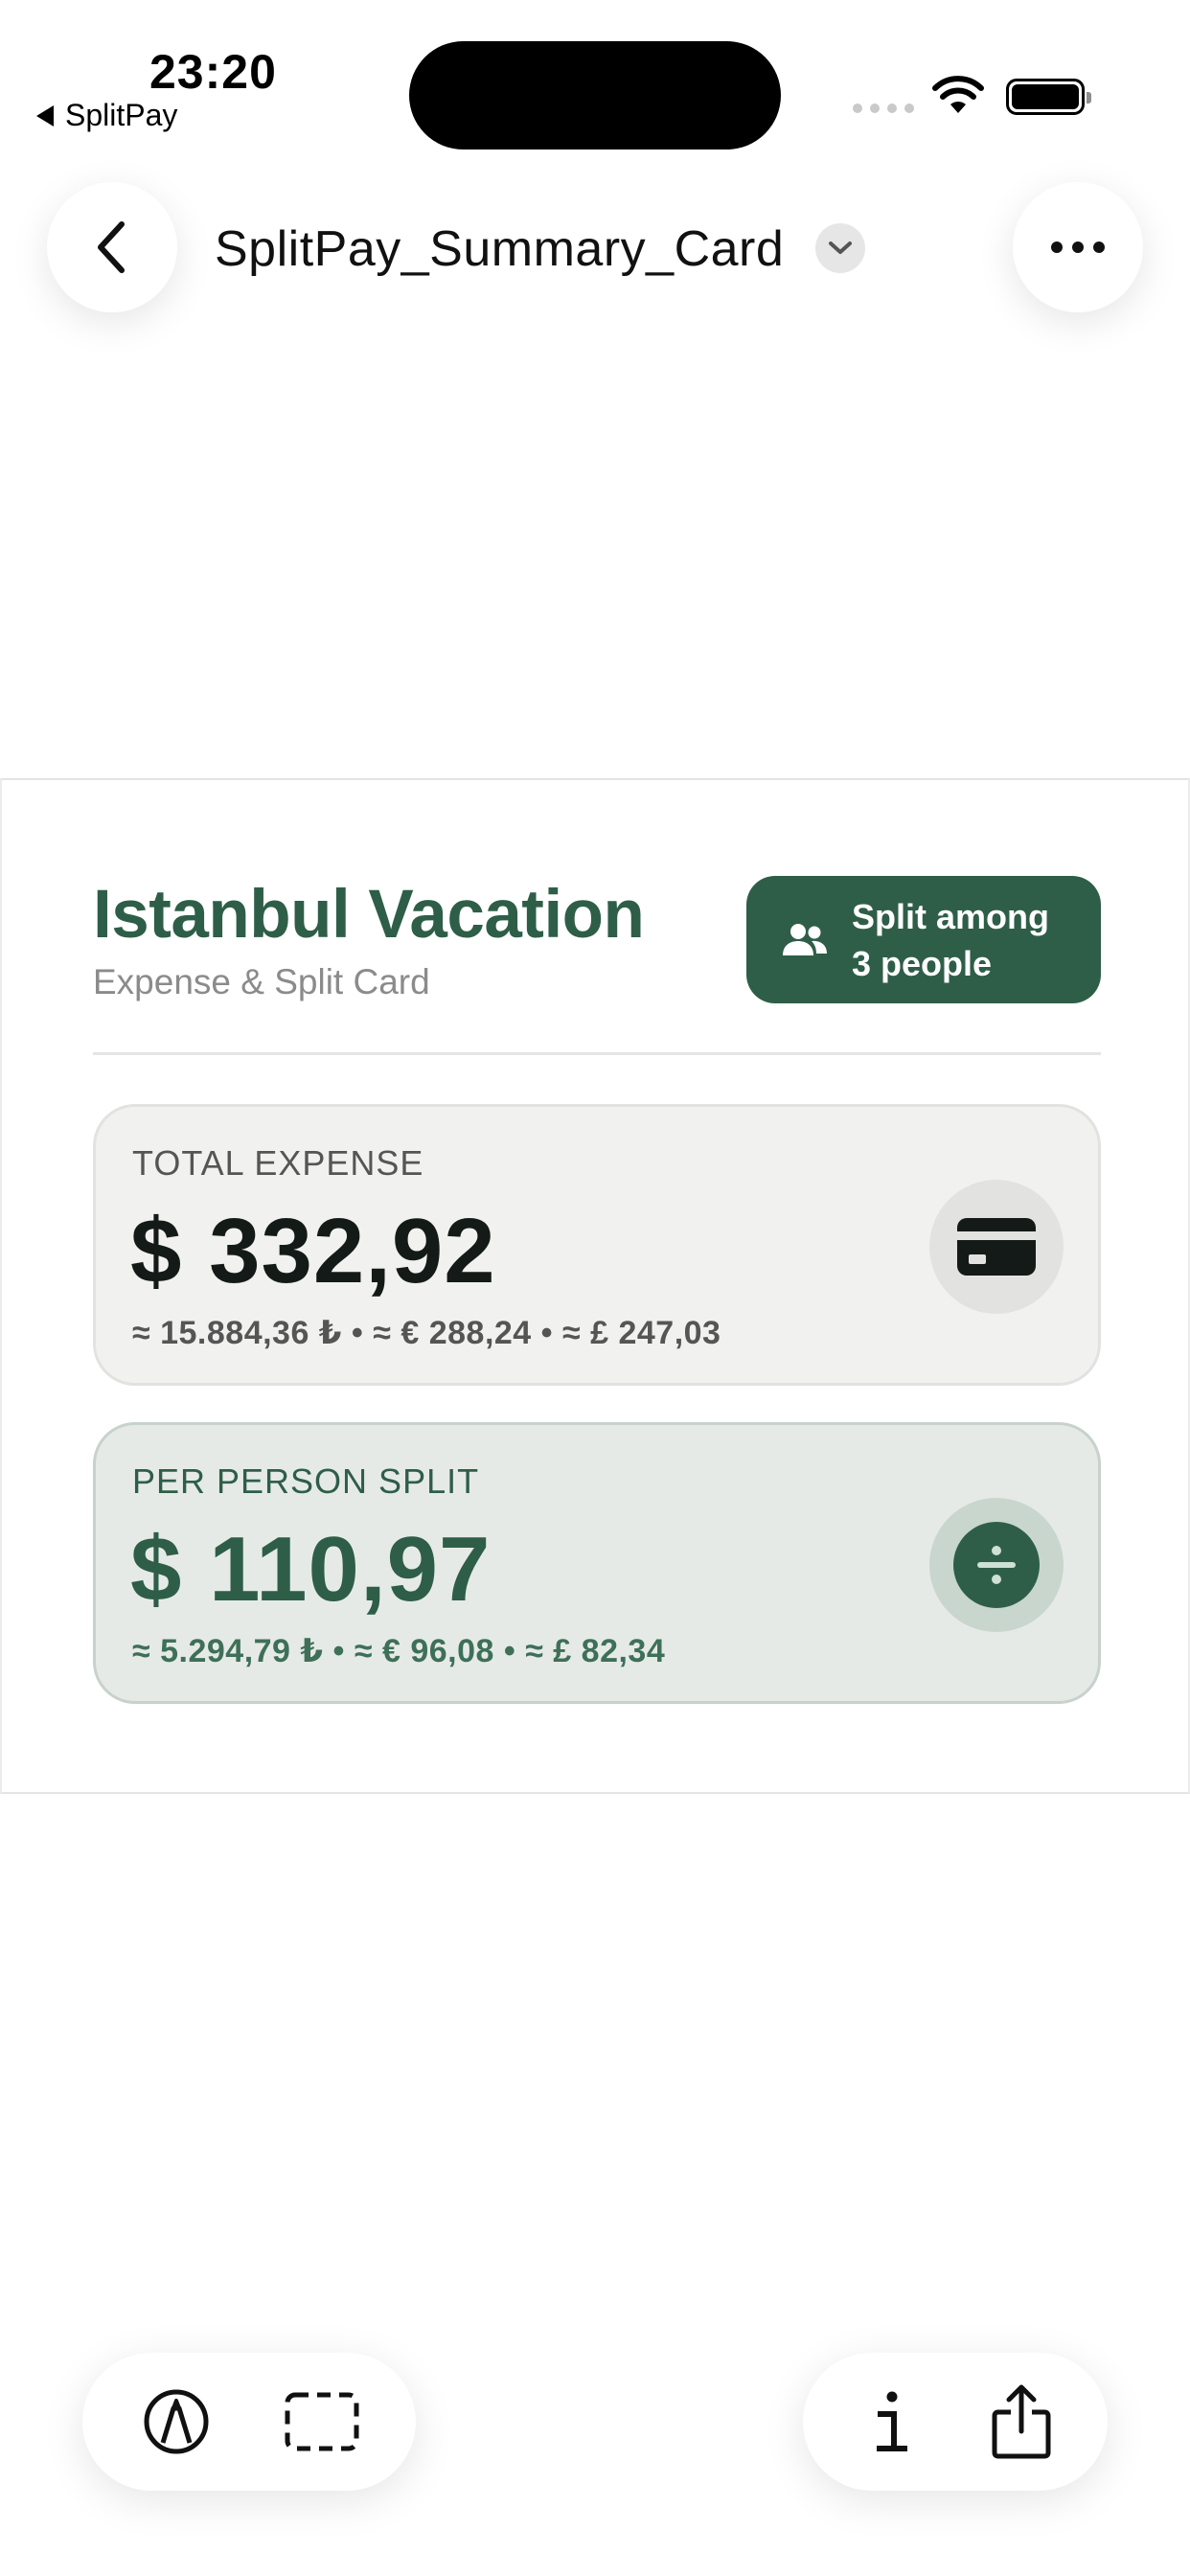 The height and width of the screenshot is (2576, 1190). Describe the element at coordinates (958, 94) in the screenshot. I see `wifi-icon` at that location.